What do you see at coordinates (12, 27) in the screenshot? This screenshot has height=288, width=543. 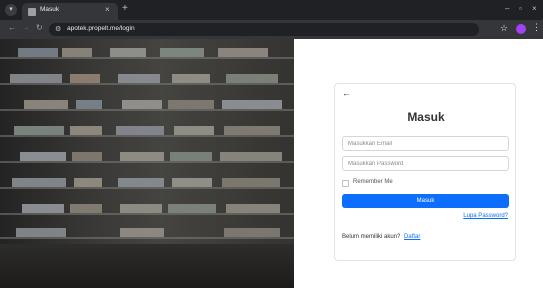 I see `back-icon: ←` at bounding box center [12, 27].